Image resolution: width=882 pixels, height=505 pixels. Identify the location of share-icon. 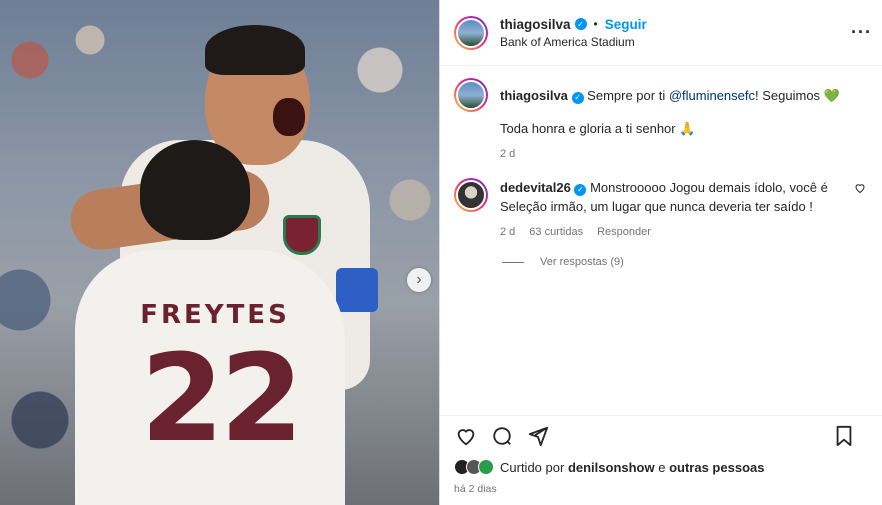
(538, 436).